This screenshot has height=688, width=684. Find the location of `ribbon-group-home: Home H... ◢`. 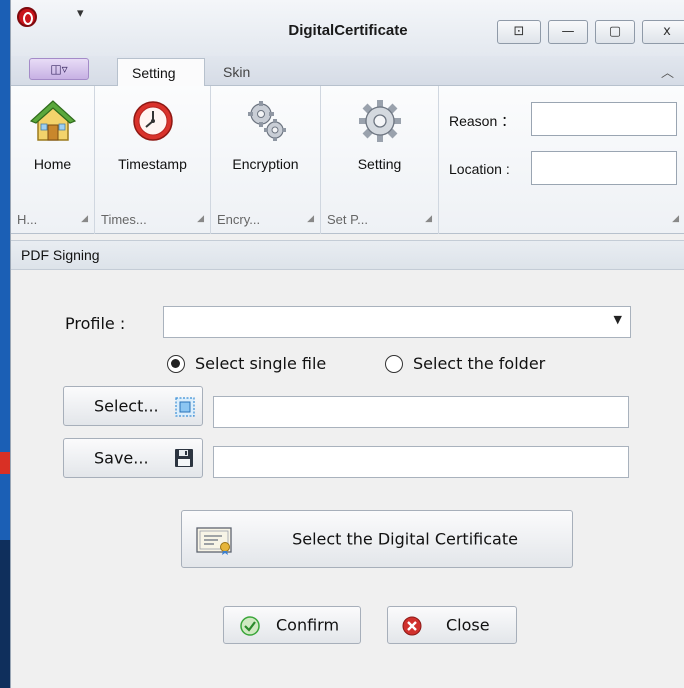

ribbon-group-home: Home H... ◢ is located at coordinates (53, 160).